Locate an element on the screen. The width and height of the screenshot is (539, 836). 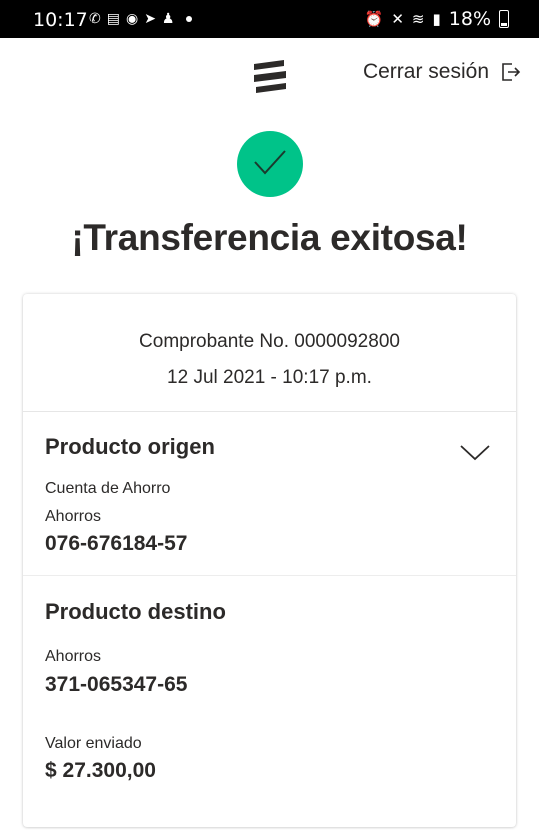
success-title: ¡Transferencia exitosa! is located at coordinates (269, 237).